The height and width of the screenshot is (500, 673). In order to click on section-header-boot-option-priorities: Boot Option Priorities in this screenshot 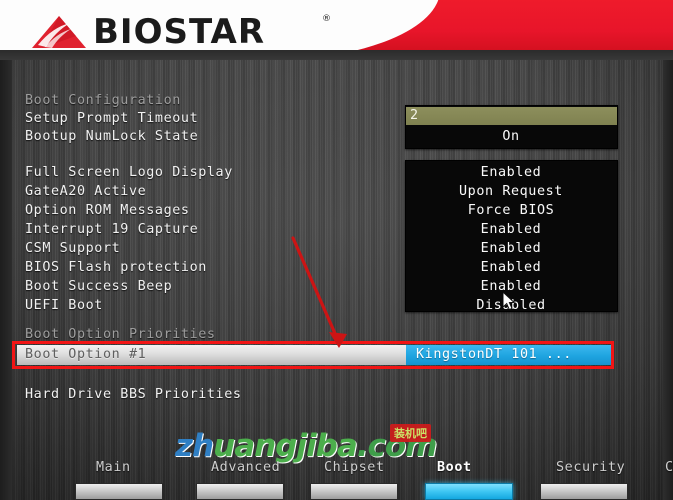, I will do `click(120, 334)`.